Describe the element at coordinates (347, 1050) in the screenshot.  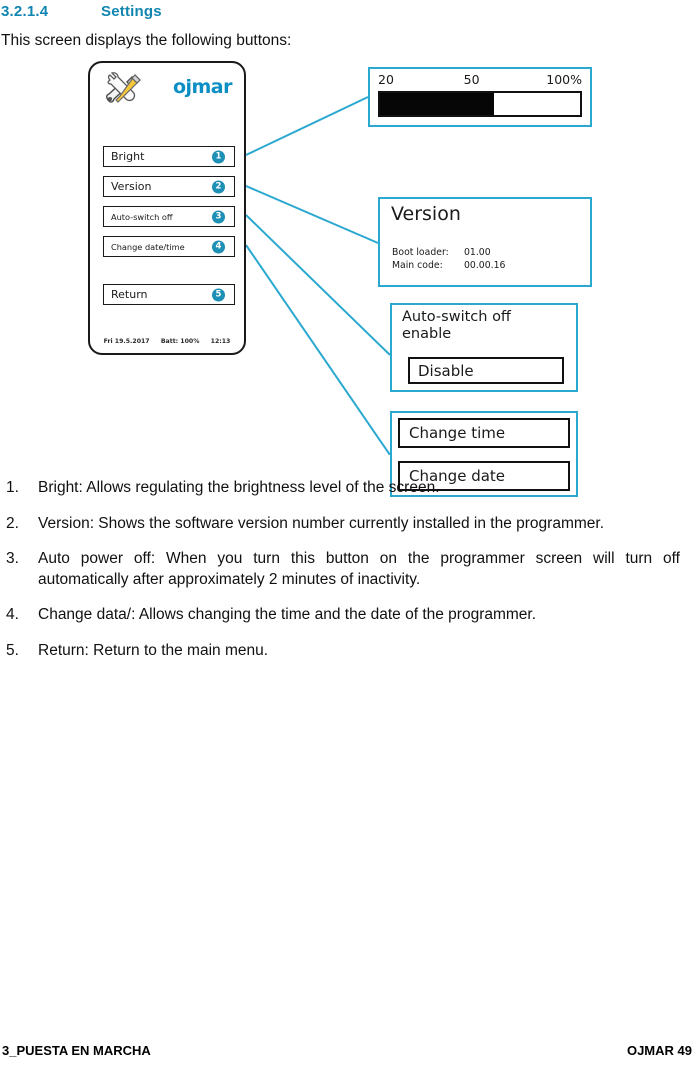
I see `page-footer: 3_PUESTA EN MARCHA OJMAR 49` at that location.